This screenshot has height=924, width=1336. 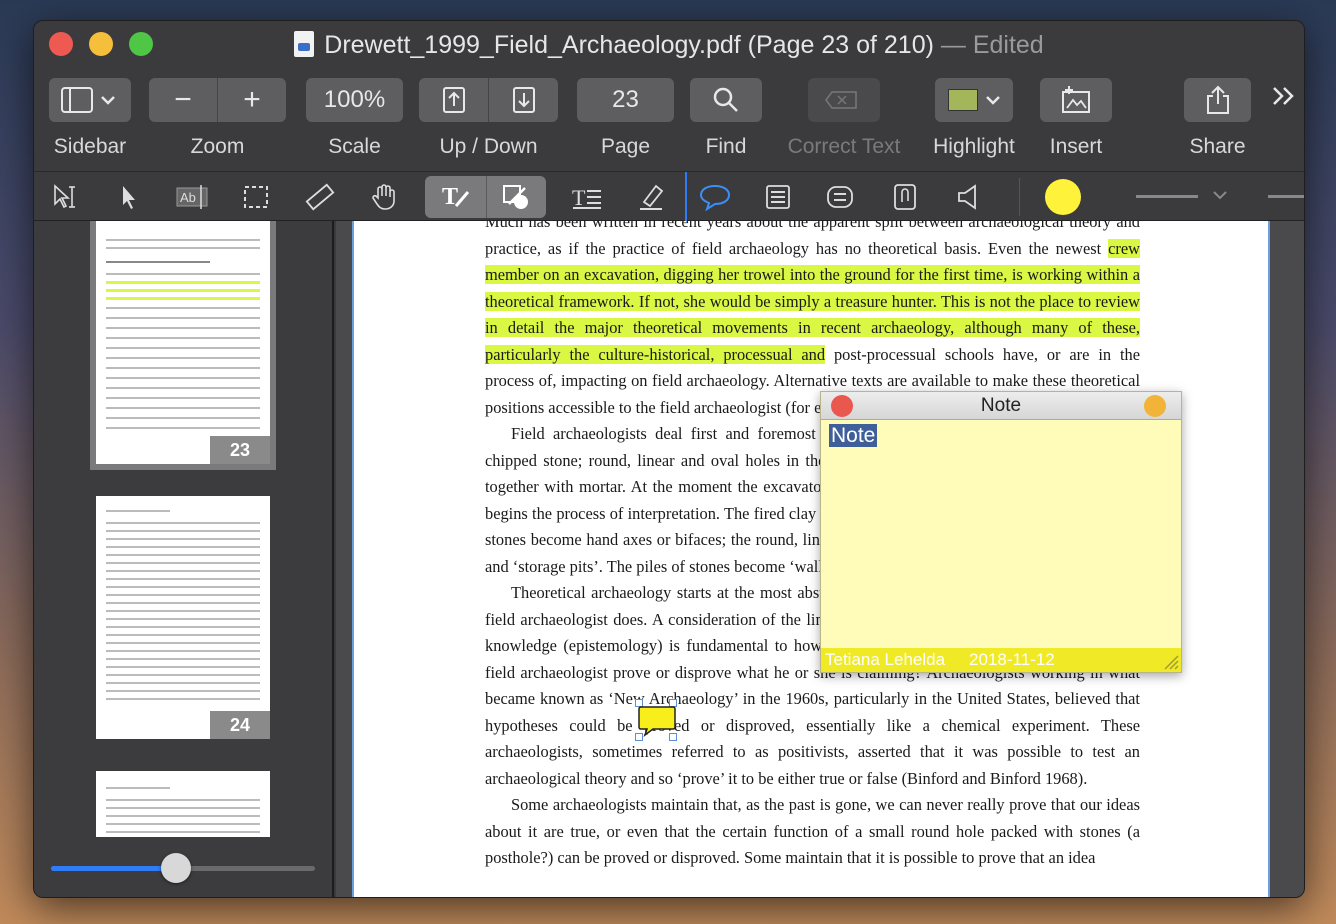 I want to click on page-label: Page, so click(x=625, y=146).